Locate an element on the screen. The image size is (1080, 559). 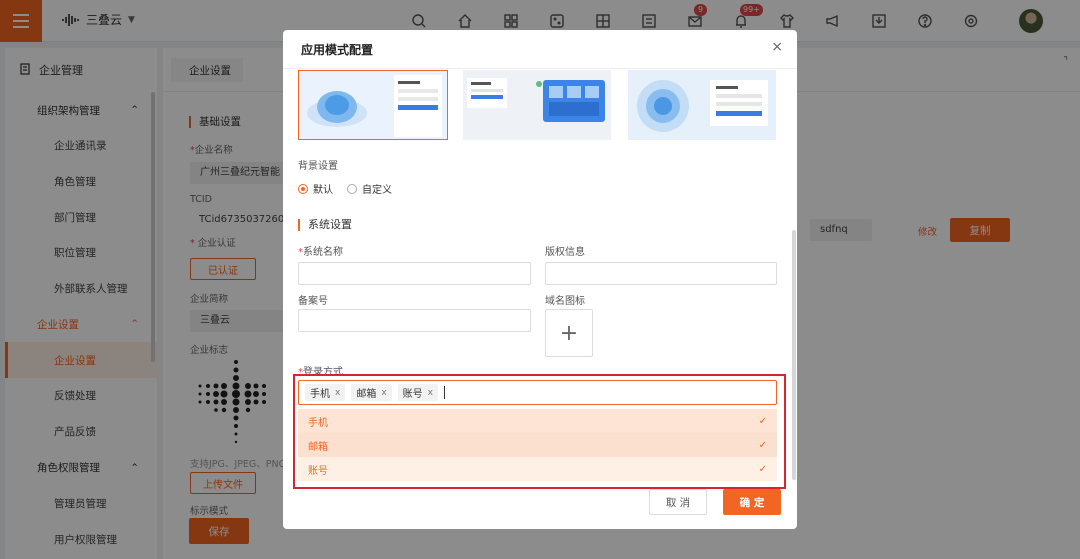
bg-custom-radio: 自定义 is located at coordinates (369, 188).